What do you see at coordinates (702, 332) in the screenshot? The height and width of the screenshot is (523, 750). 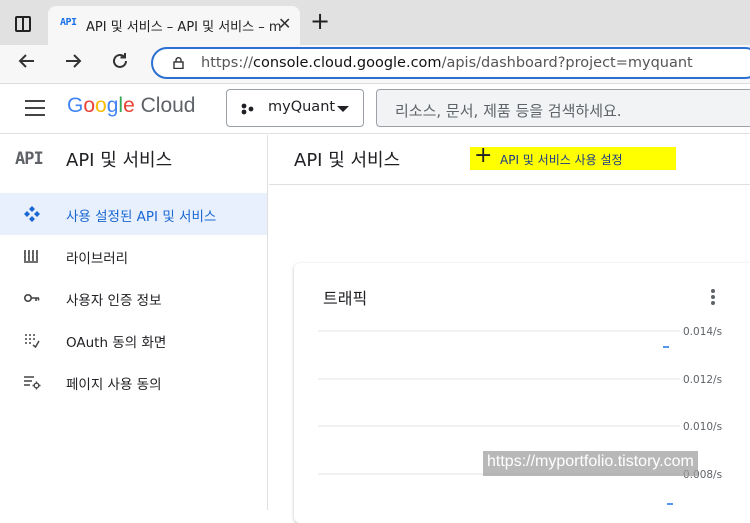 I see `y-tick-label: 0.014/s` at bounding box center [702, 332].